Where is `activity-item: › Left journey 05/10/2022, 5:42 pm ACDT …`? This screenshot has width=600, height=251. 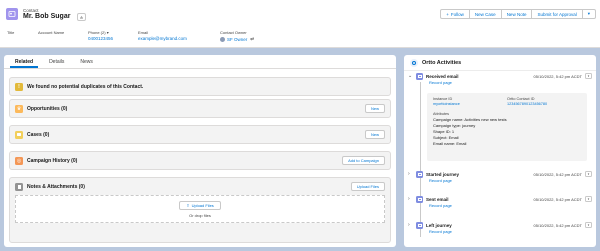
activity-item: › Left journey 05/10/2022, 5:42 pm ACDT … is located at coordinates (500, 227).